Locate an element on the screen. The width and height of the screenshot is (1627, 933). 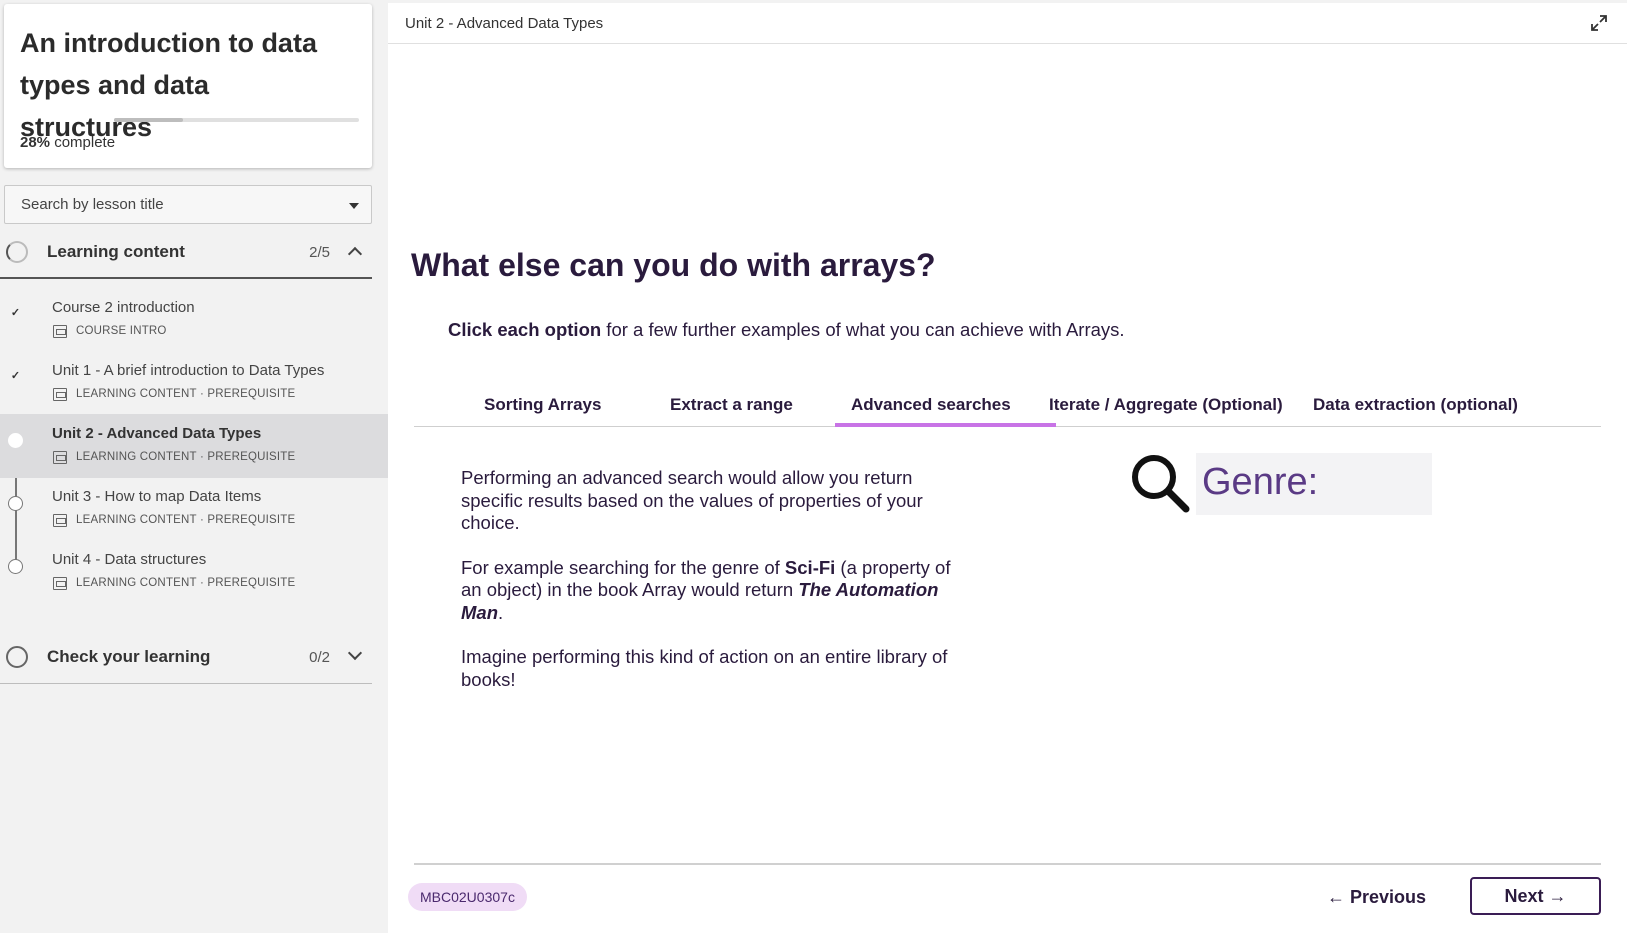
paragraph-2-bold: Sci-Fi is located at coordinates (810, 567).